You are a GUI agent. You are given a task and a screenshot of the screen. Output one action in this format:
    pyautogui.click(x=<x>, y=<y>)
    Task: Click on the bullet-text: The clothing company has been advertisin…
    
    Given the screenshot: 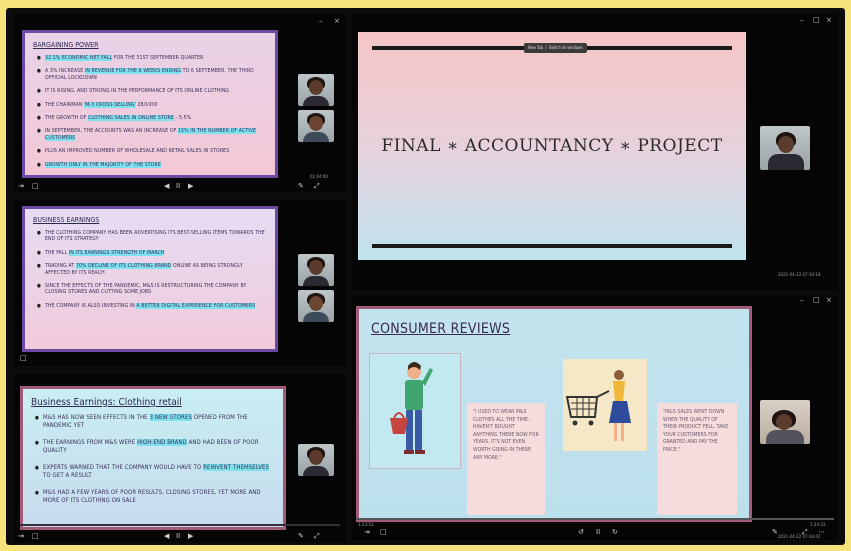 What is the action you would take?
    pyautogui.click(x=155, y=236)
    